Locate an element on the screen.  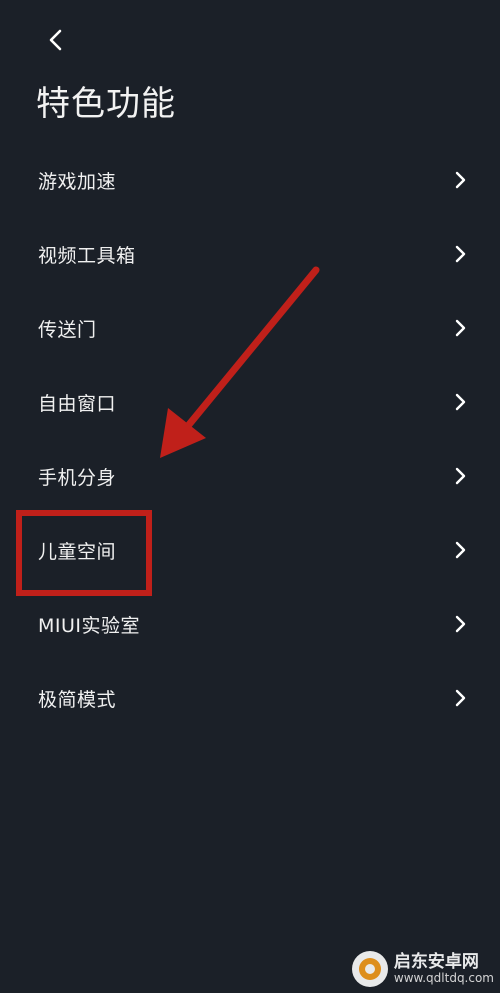
page-title: 特色功能 is located at coordinates (106, 104).